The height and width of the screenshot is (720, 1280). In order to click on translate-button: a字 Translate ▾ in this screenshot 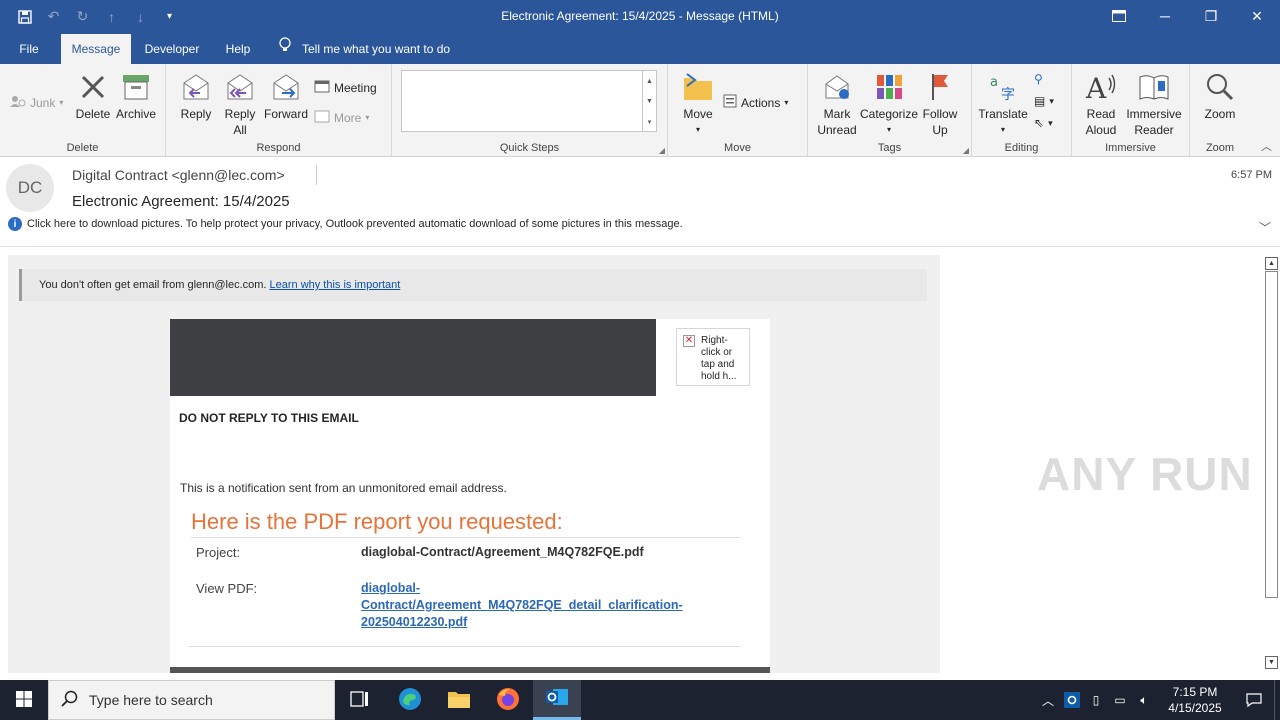, I will do `click(1003, 104)`.